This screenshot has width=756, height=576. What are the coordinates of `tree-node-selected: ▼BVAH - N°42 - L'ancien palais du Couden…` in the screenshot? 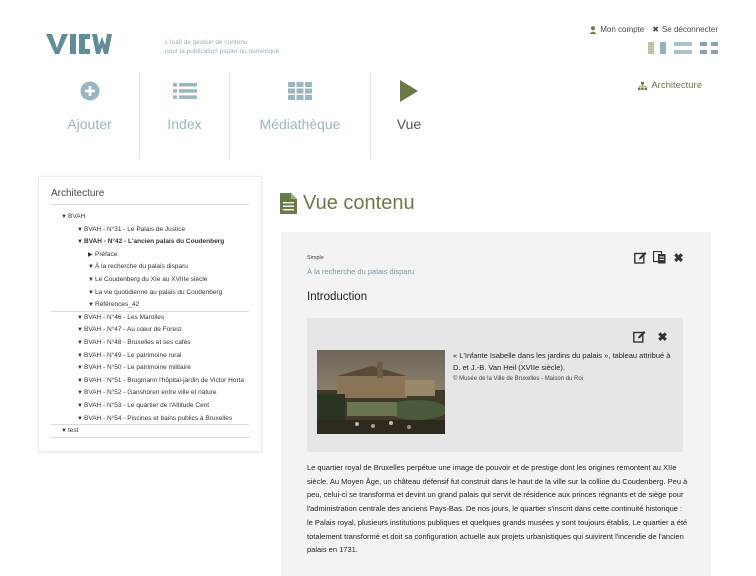 It's located at (150, 242).